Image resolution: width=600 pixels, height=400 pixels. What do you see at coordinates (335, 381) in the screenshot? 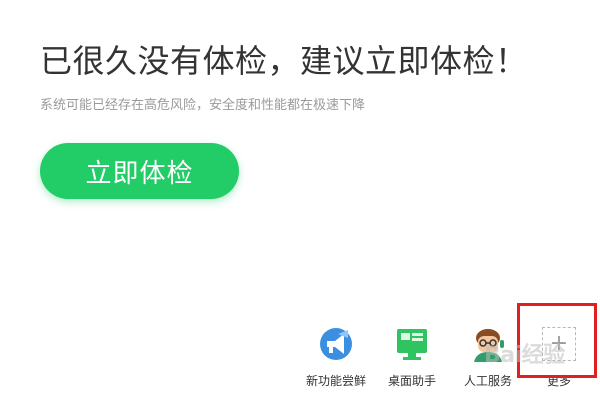
I see `tool-label: 新功能尝鲜` at bounding box center [335, 381].